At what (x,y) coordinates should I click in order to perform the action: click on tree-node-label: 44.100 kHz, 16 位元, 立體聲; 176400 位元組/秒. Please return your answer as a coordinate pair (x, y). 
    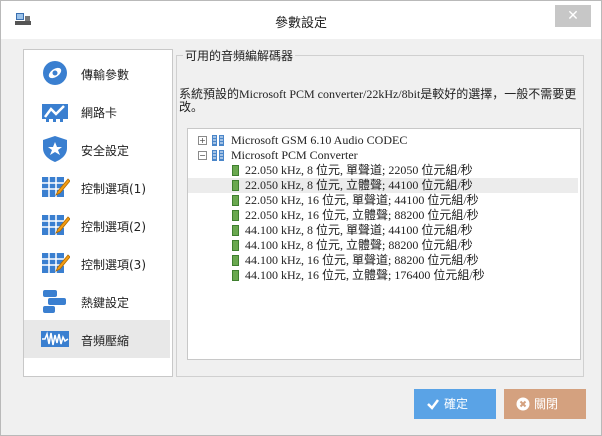
    Looking at the image, I should click on (365, 275).